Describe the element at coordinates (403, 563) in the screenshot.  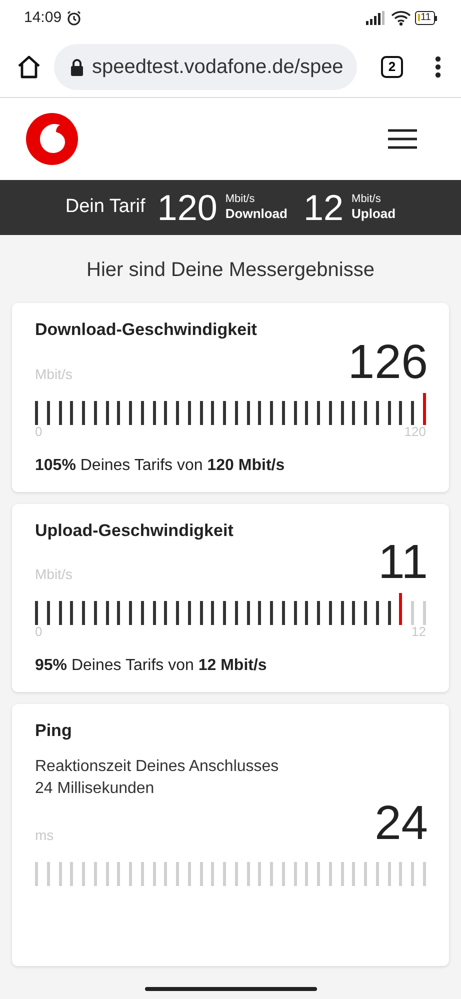
I see `result-value: 11` at that location.